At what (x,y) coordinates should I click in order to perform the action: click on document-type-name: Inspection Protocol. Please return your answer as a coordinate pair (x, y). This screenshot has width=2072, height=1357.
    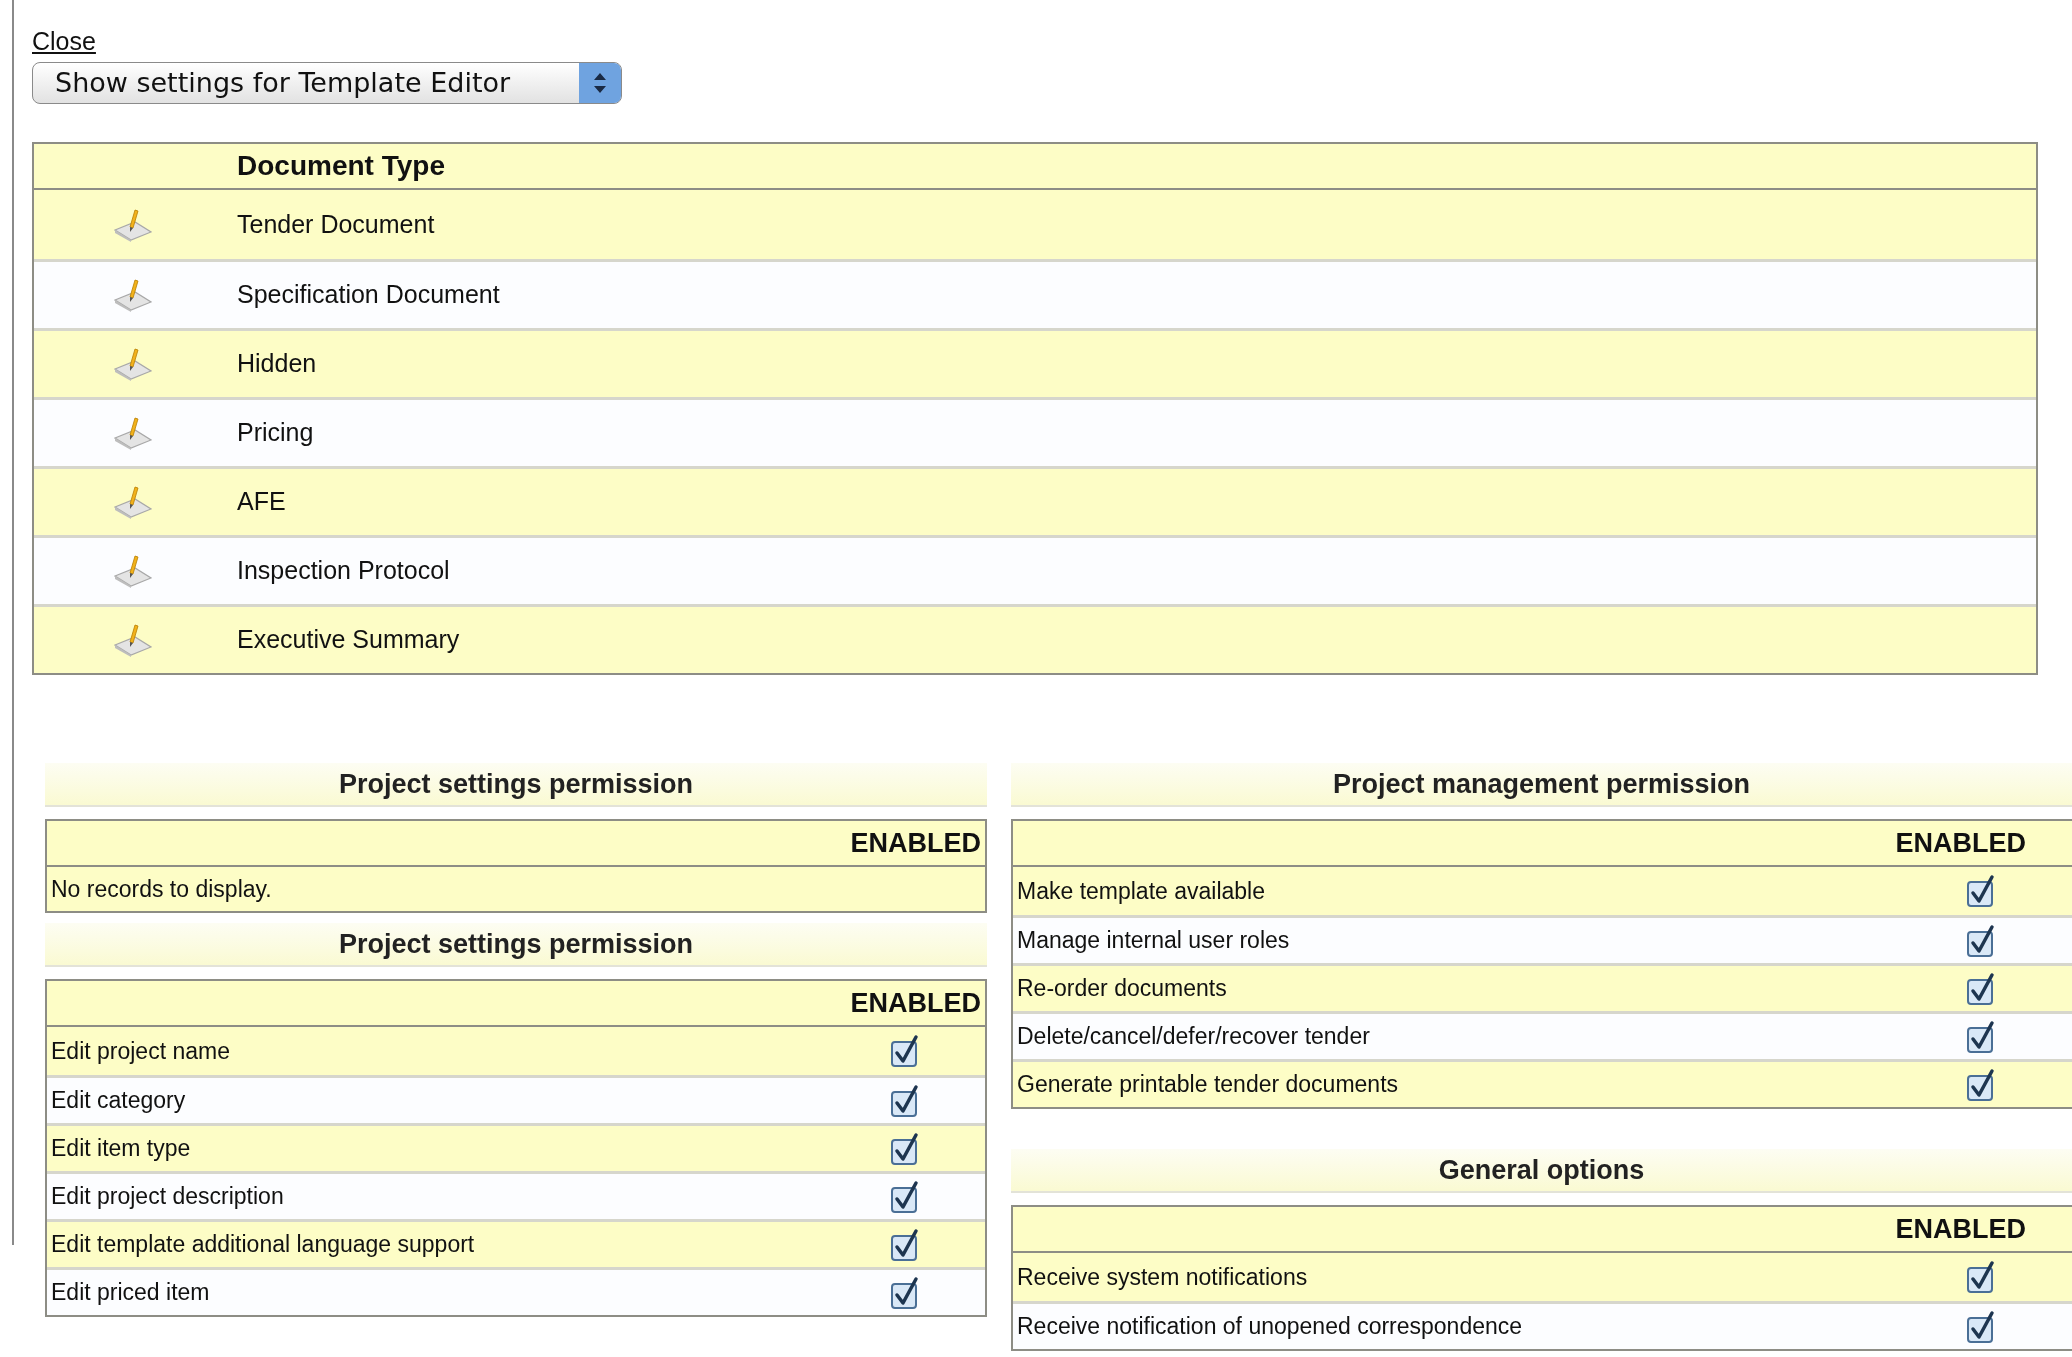
    Looking at the image, I should click on (343, 571).